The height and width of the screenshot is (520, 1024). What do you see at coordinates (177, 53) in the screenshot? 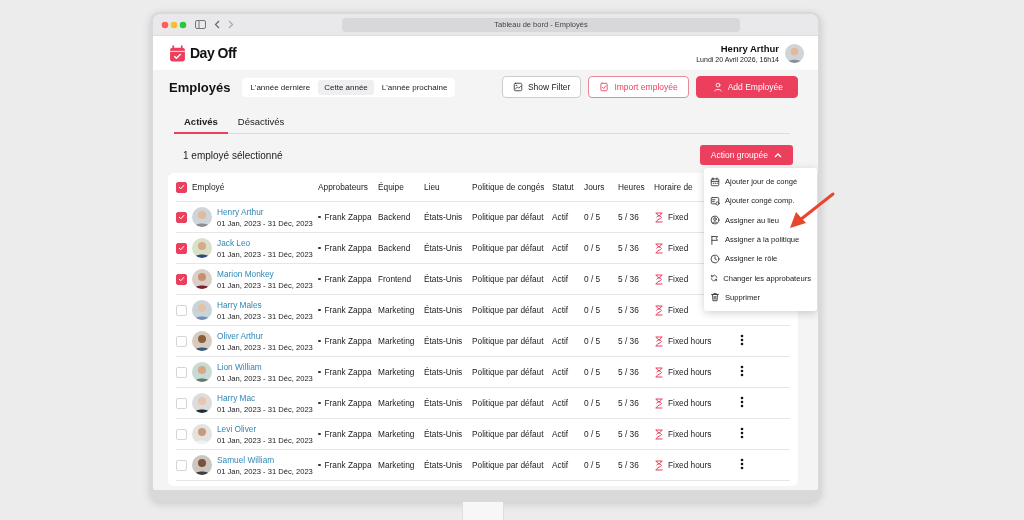
I see `calendar-logo-icon` at bounding box center [177, 53].